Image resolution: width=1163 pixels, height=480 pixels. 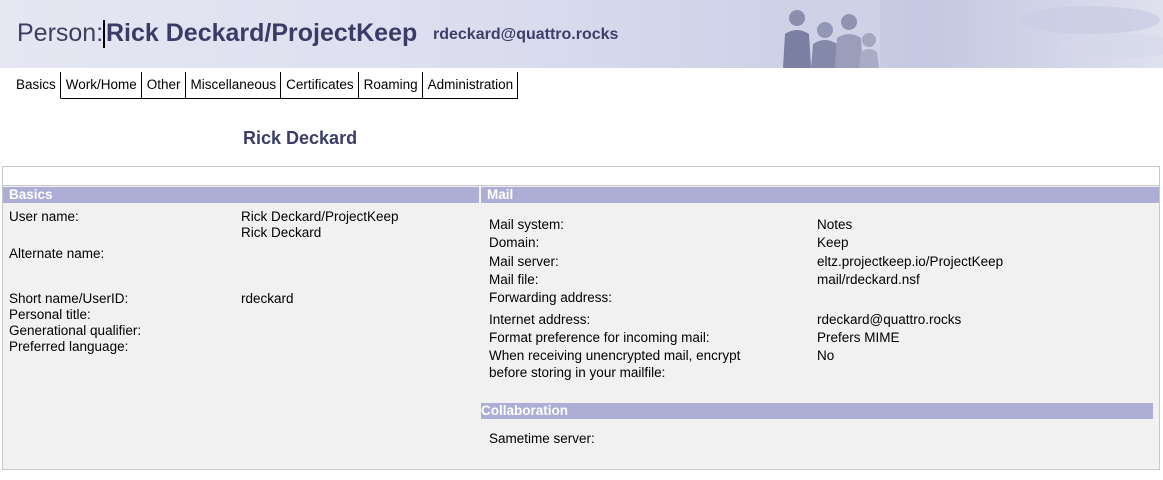 I want to click on sametime-server-label: Sametime server:, so click(x=542, y=438).